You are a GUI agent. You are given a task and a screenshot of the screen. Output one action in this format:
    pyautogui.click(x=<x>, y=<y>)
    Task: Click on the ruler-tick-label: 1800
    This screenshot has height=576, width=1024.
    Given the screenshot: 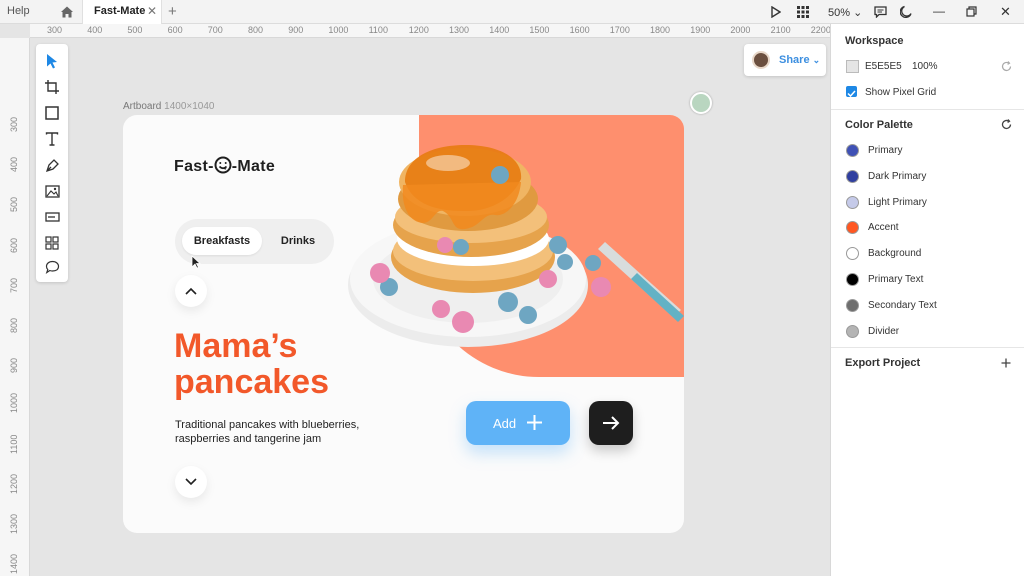 What is the action you would take?
    pyautogui.click(x=660, y=30)
    